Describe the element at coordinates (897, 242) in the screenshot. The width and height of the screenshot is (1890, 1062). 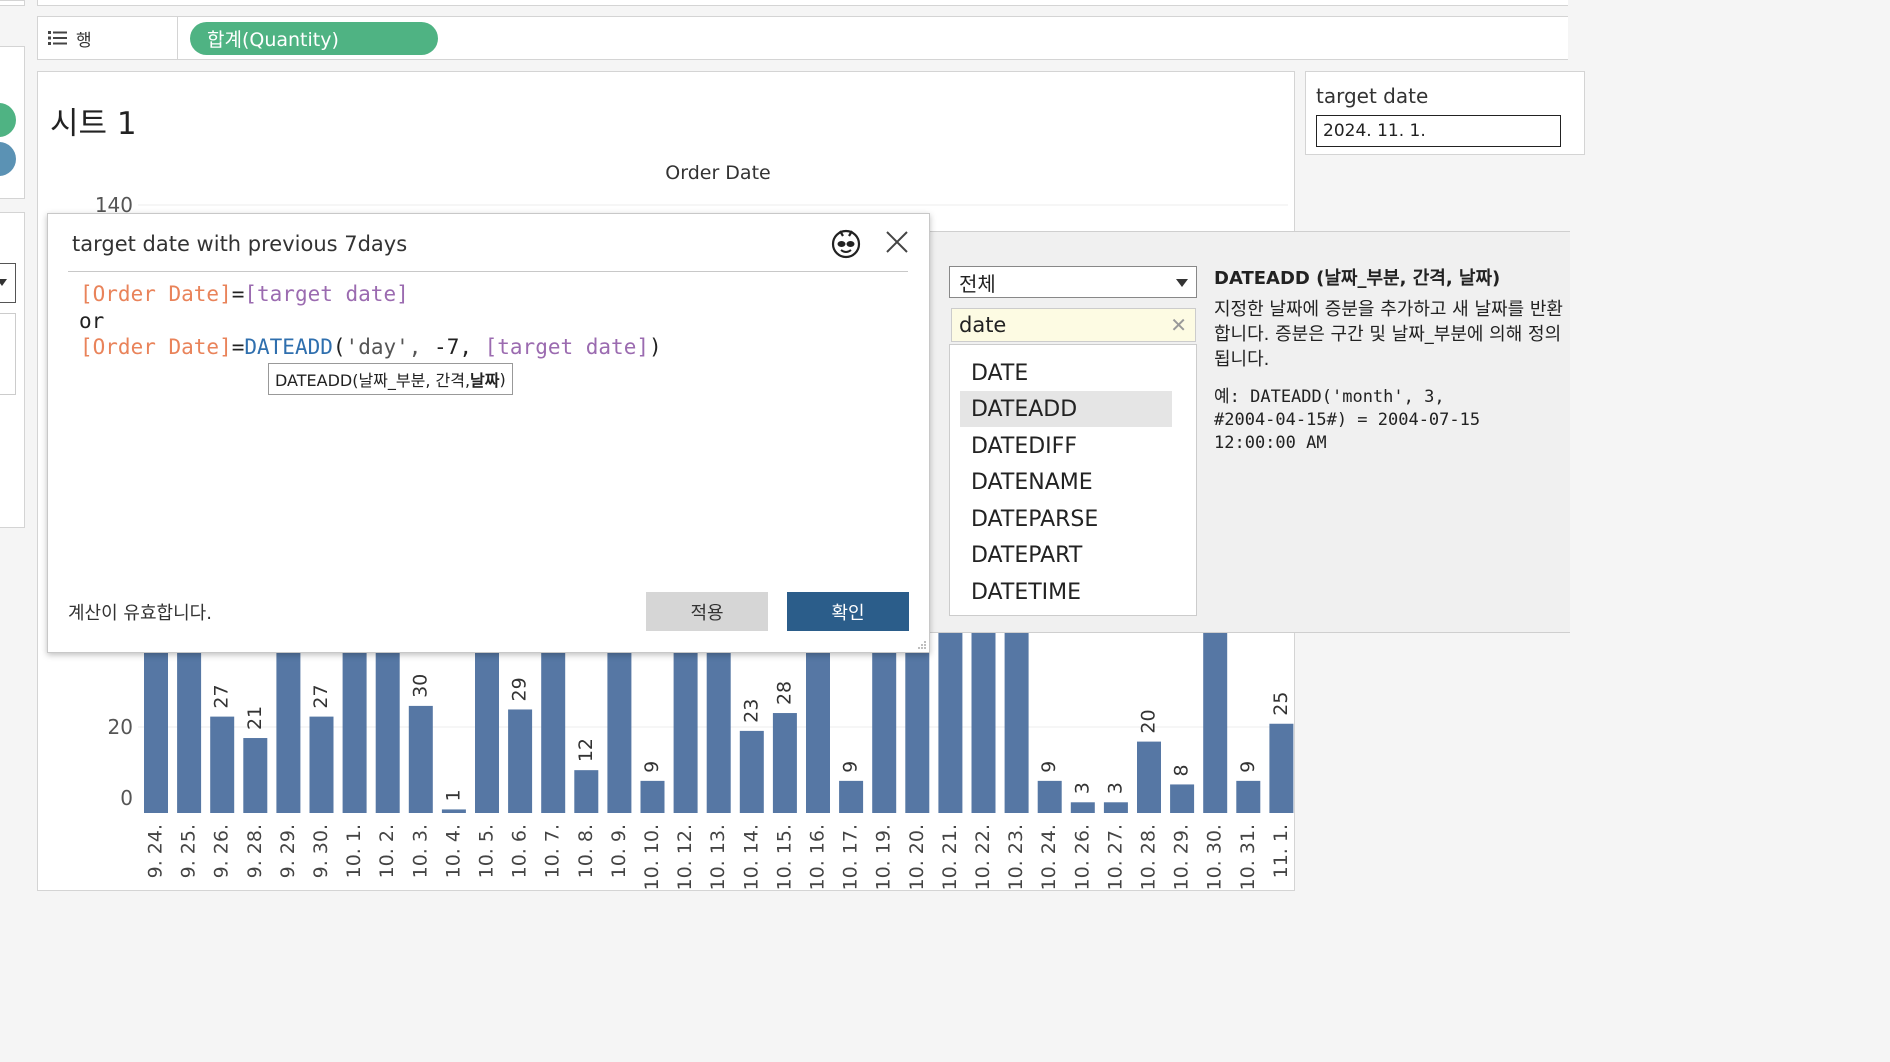
I see `close-icon` at that location.